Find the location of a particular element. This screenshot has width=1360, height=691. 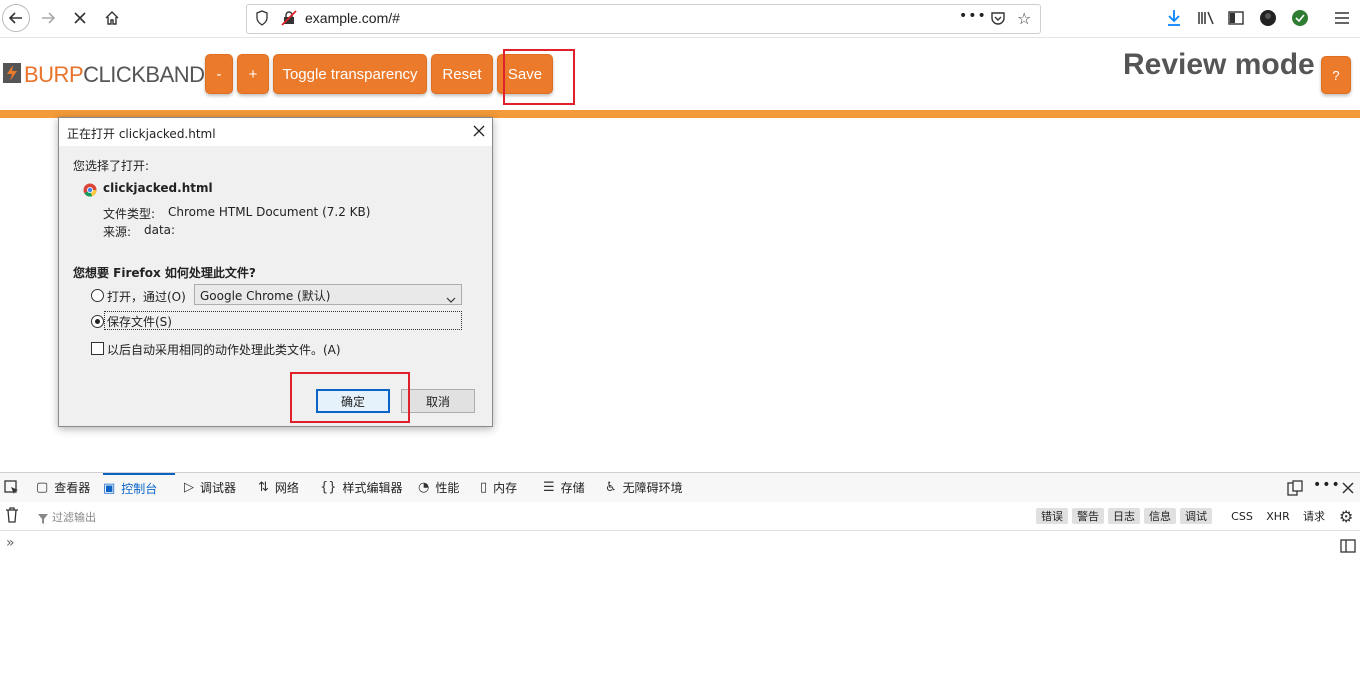

back-arrow-icon is located at coordinates (15, 18).